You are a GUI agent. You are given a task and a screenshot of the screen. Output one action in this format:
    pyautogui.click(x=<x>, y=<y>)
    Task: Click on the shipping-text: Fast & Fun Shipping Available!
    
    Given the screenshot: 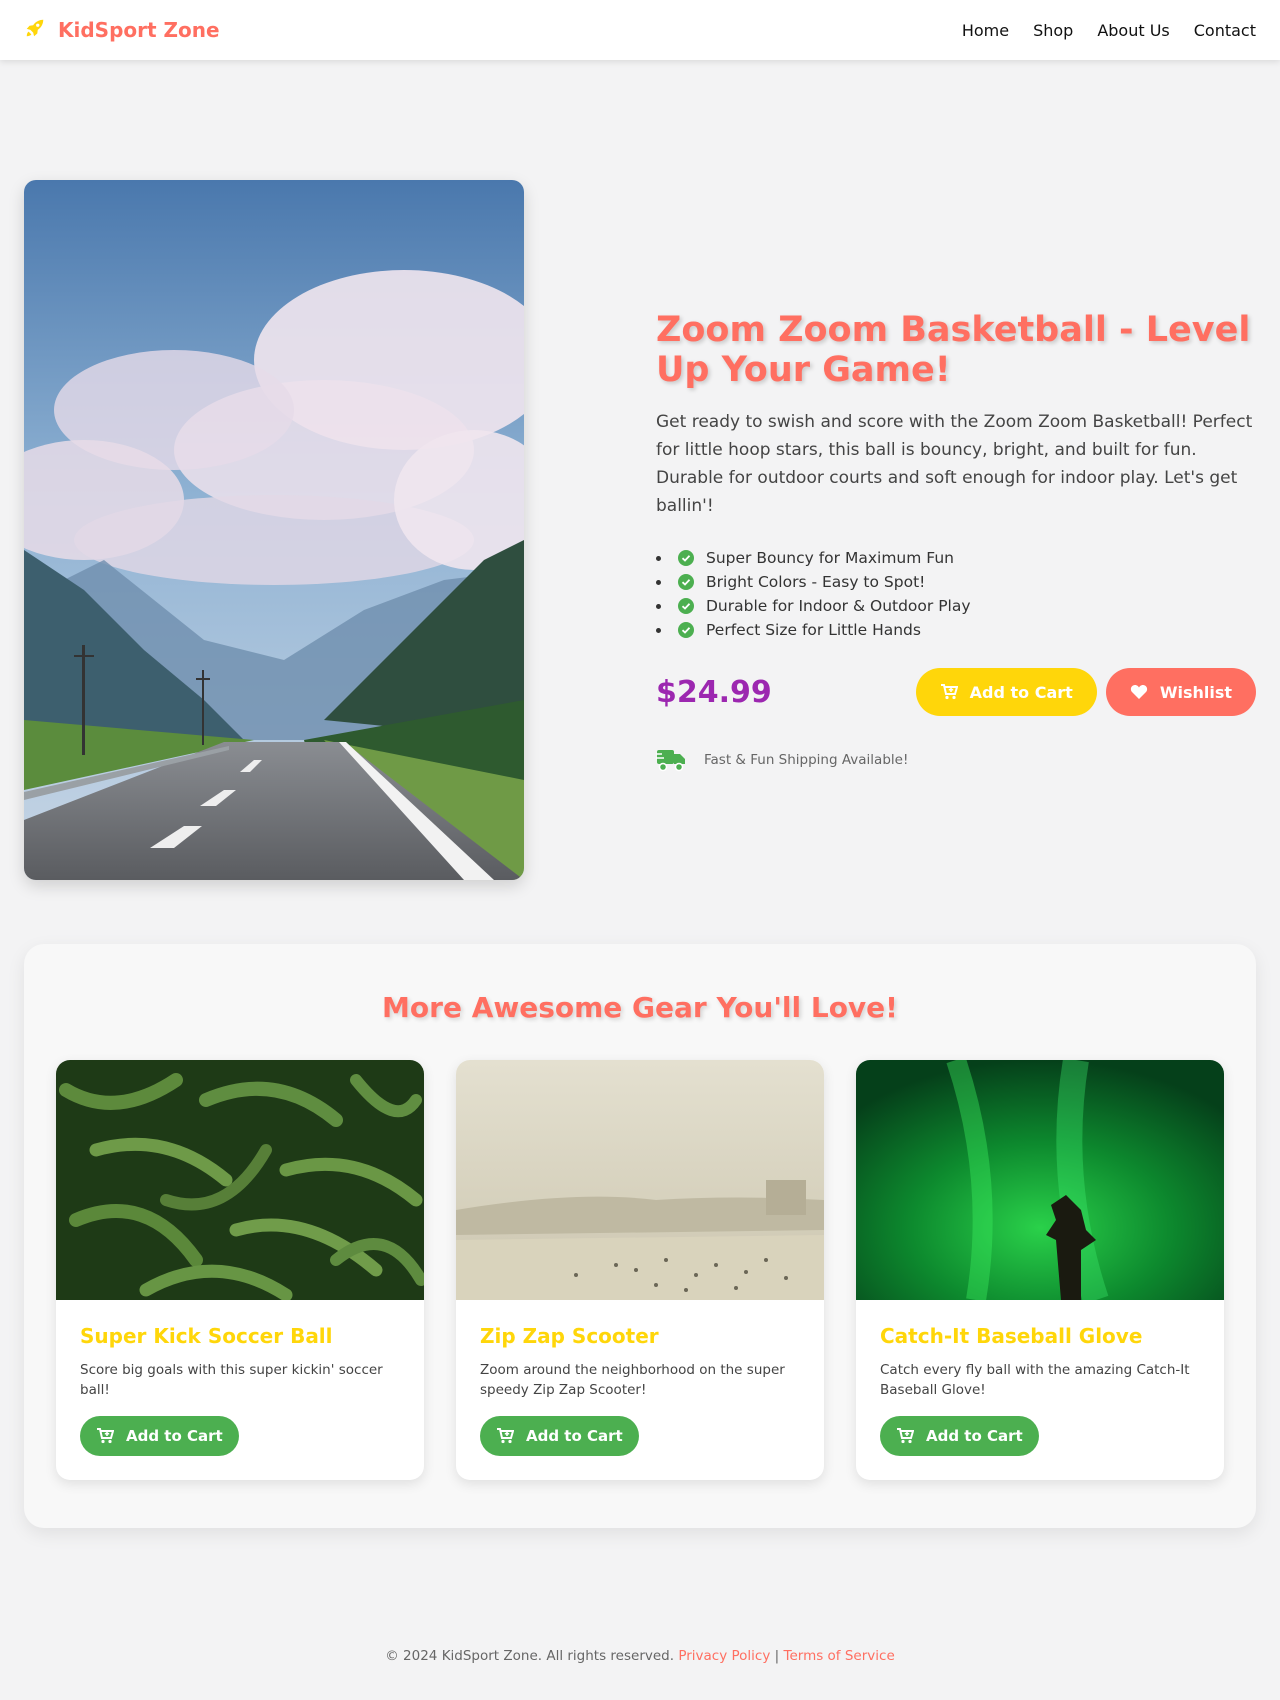 What is the action you would take?
    pyautogui.click(x=806, y=760)
    